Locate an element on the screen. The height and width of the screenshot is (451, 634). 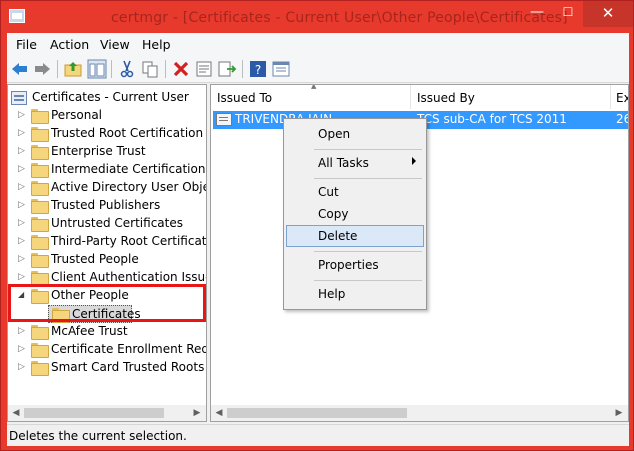
tree-item-mcafee-trust: ▷ McAfee Trust is located at coordinates (107, 332).